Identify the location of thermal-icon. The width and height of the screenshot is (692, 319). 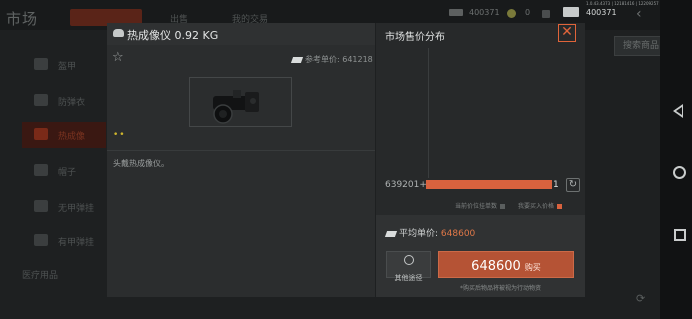
(41, 134).